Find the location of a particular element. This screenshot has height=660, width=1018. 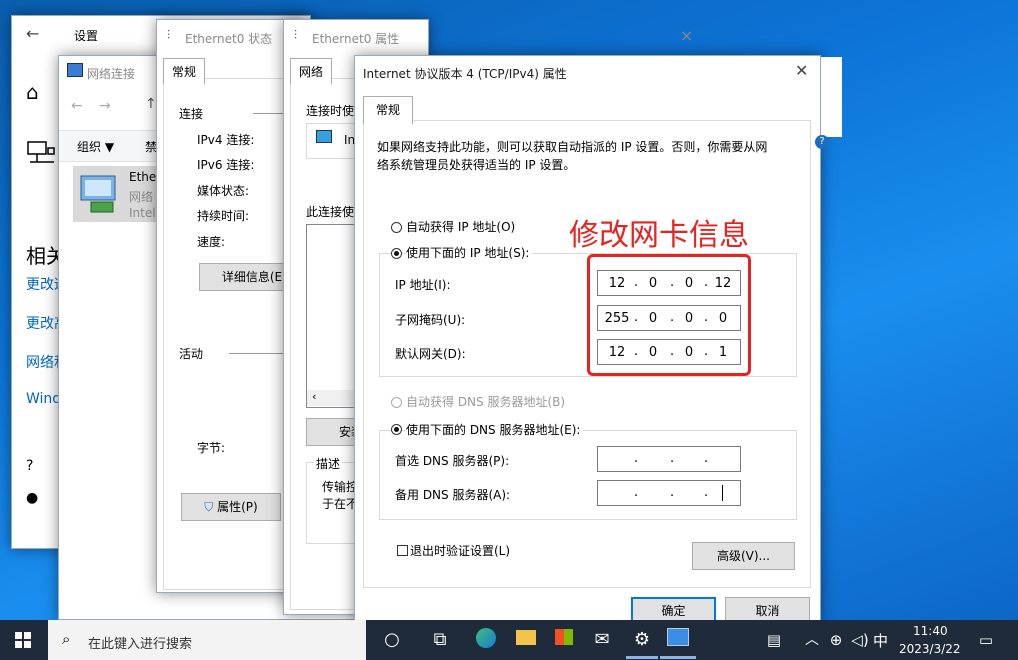

status-title-icon: ⫶ is located at coordinates (169, 35).